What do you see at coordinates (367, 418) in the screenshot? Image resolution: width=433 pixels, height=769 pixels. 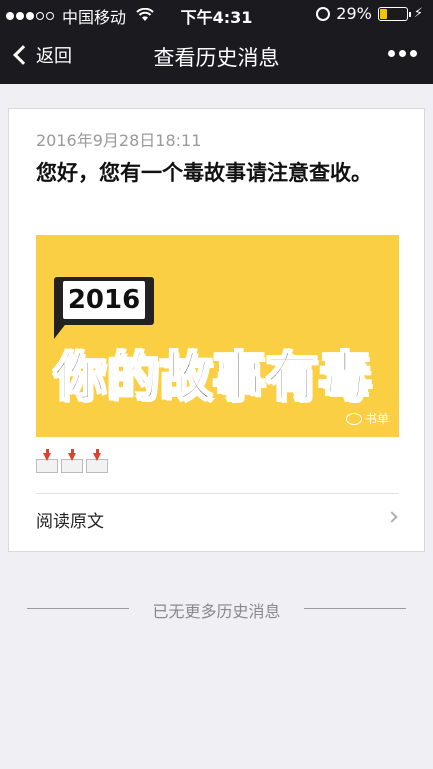 I see `cover-watermark: 书单` at bounding box center [367, 418].